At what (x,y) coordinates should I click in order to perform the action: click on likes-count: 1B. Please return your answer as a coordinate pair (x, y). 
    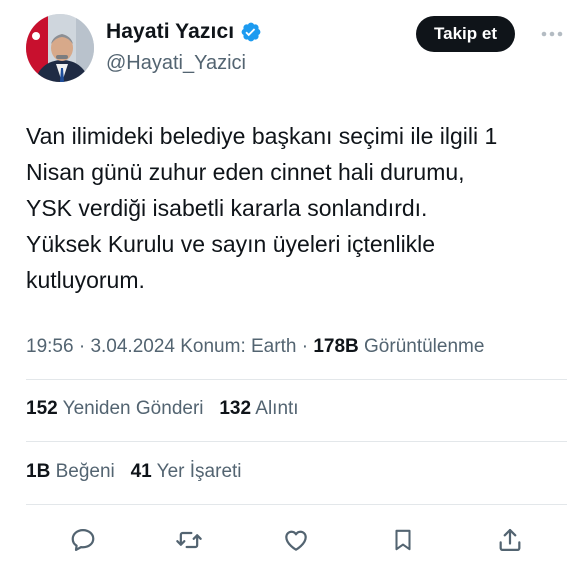
    Looking at the image, I should click on (38, 471).